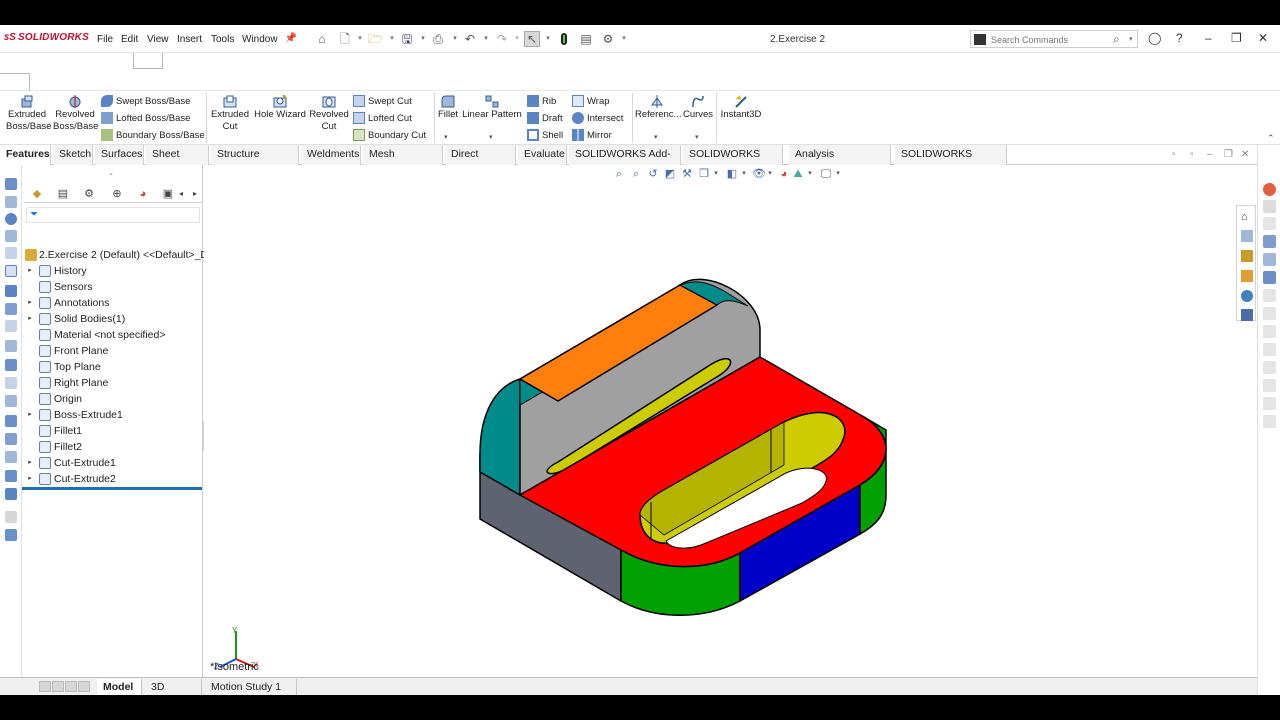 Image resolution: width=1280 pixels, height=720 pixels. I want to click on tab-surfaces: Surfaces, so click(119, 155).